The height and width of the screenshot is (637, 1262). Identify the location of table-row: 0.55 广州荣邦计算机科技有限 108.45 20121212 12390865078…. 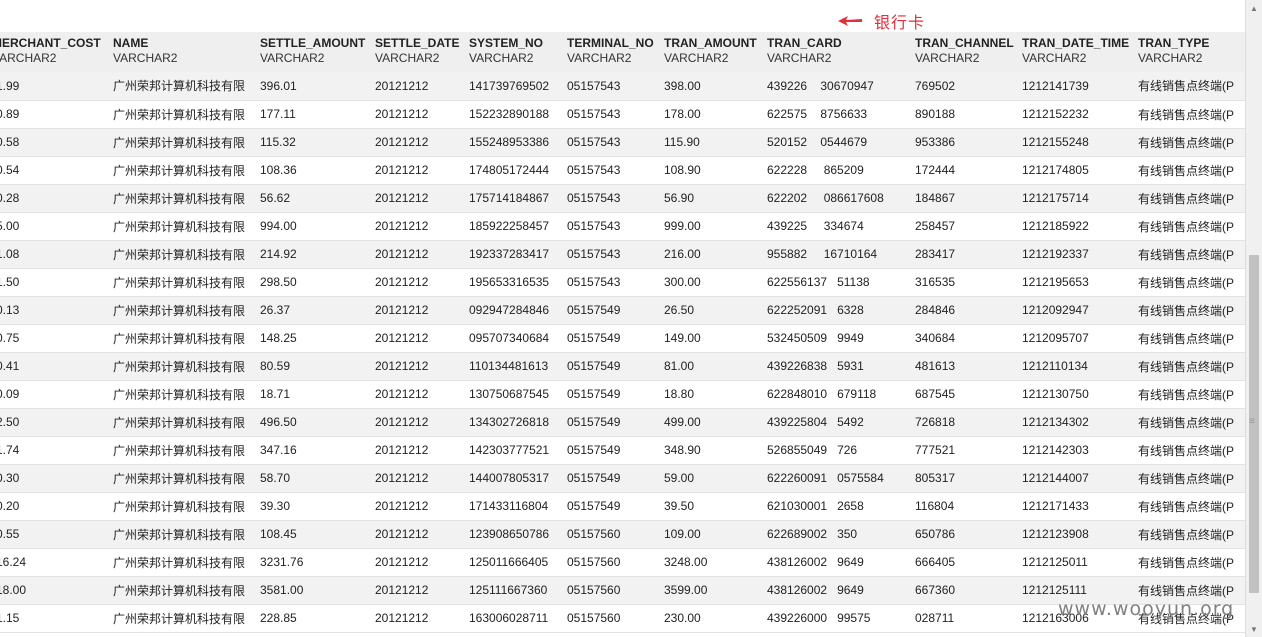
(622, 534).